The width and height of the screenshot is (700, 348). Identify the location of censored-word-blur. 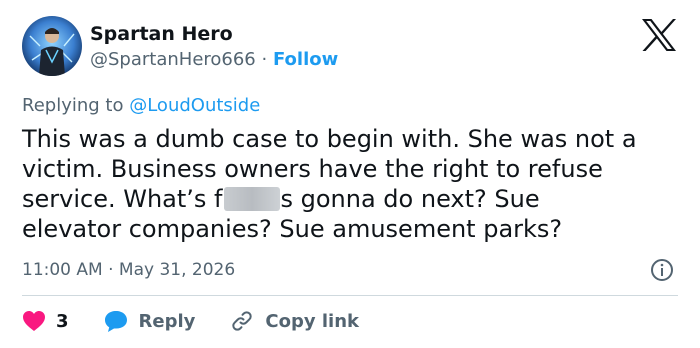
(251, 199).